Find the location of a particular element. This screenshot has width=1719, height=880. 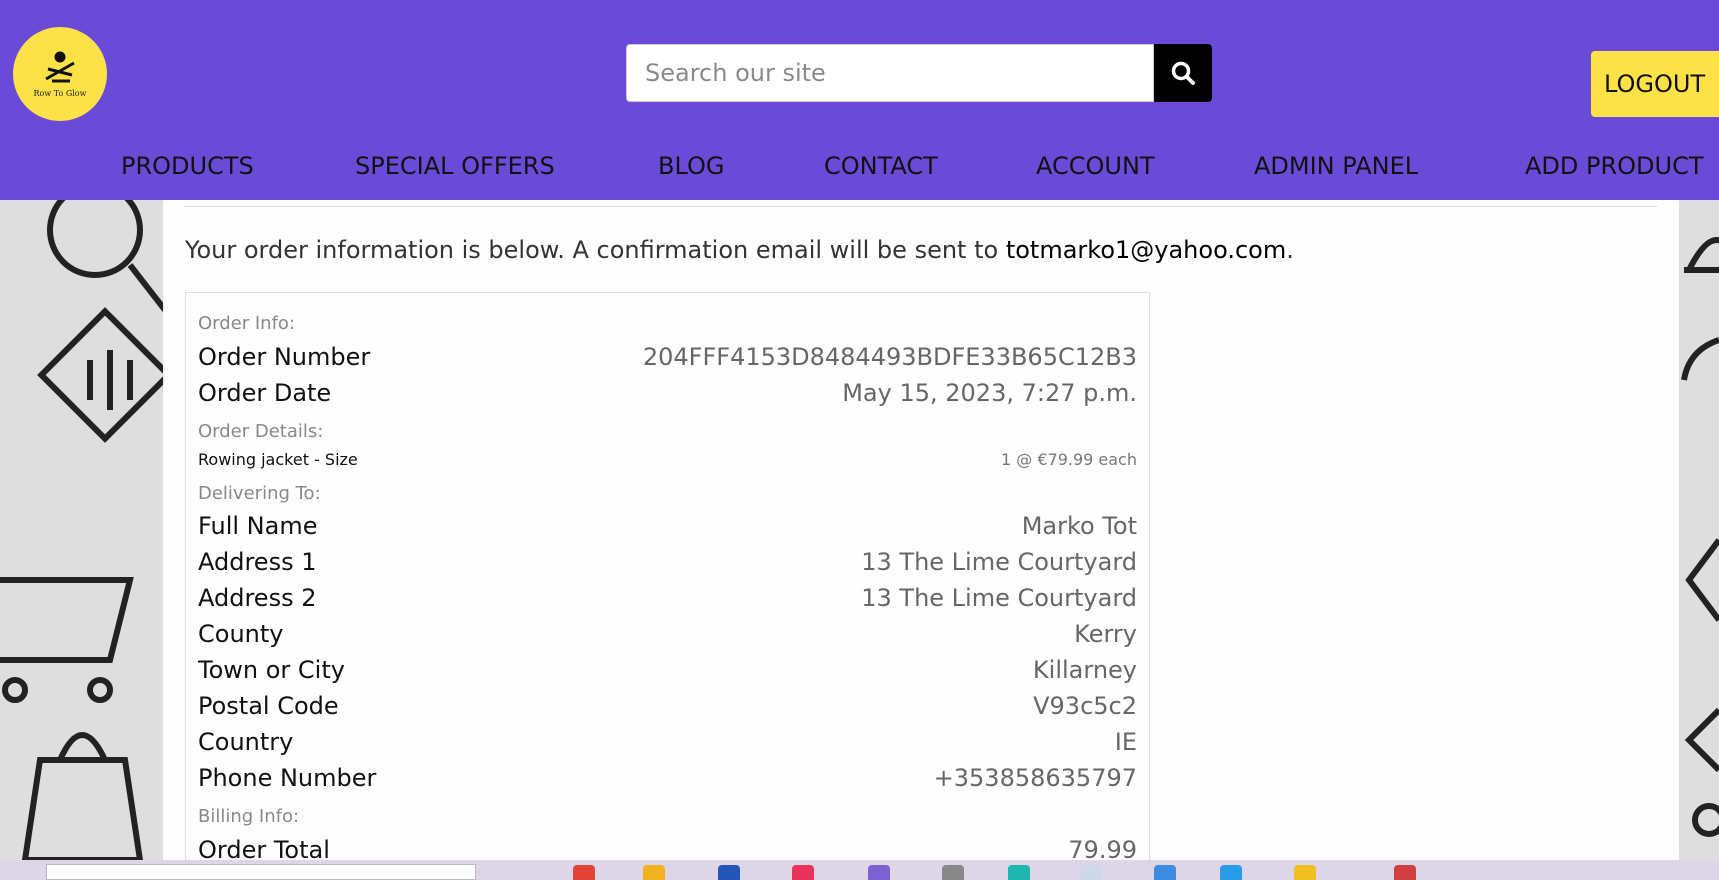

address2-value: 13 The Lime Courtyard is located at coordinates (999, 598).